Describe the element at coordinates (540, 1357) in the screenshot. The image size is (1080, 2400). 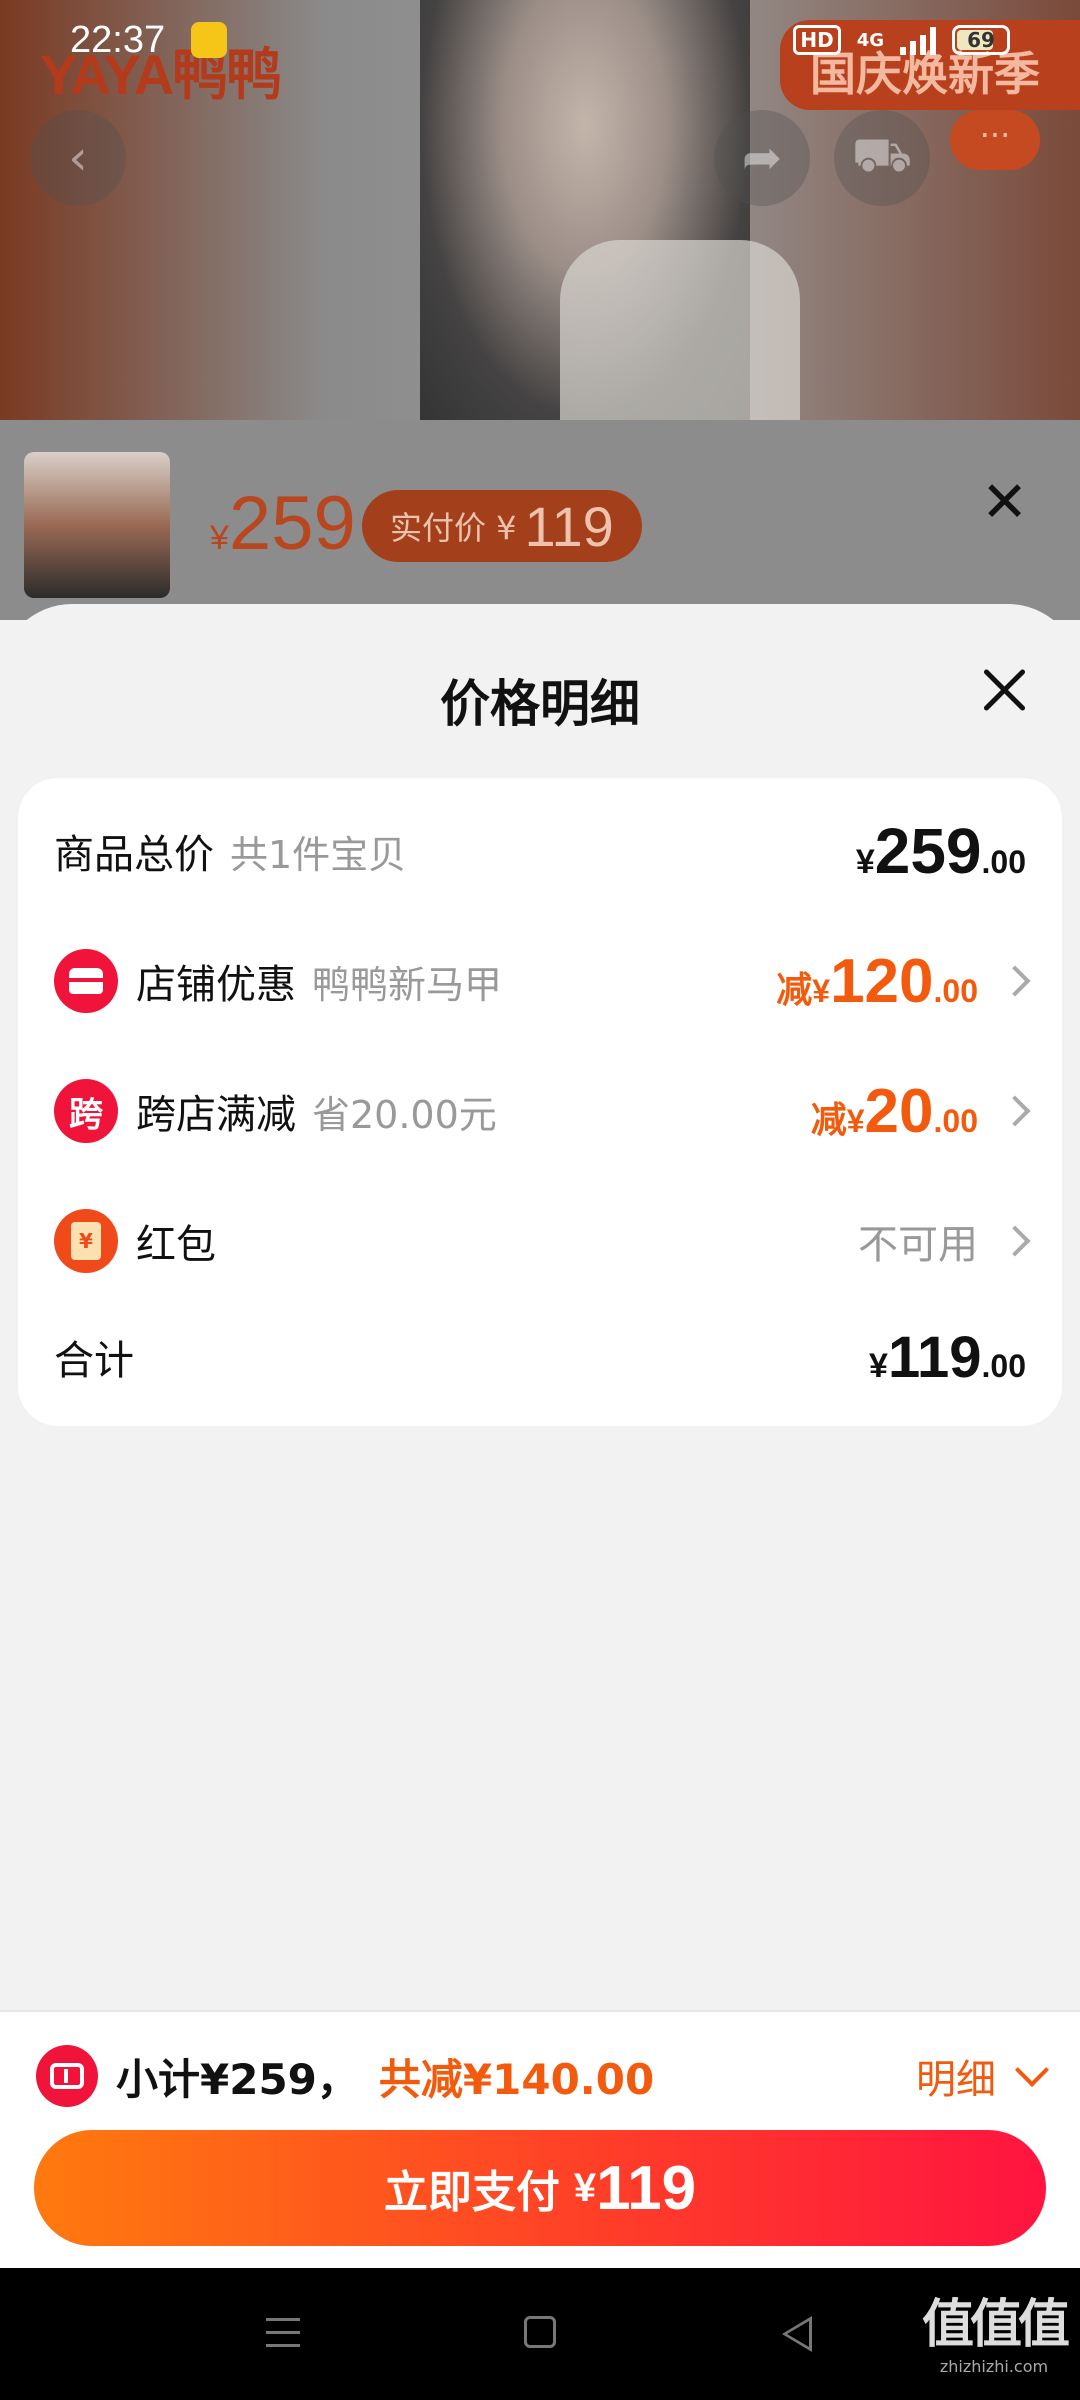
I see `row-total: 合计 ¥119.00` at that location.